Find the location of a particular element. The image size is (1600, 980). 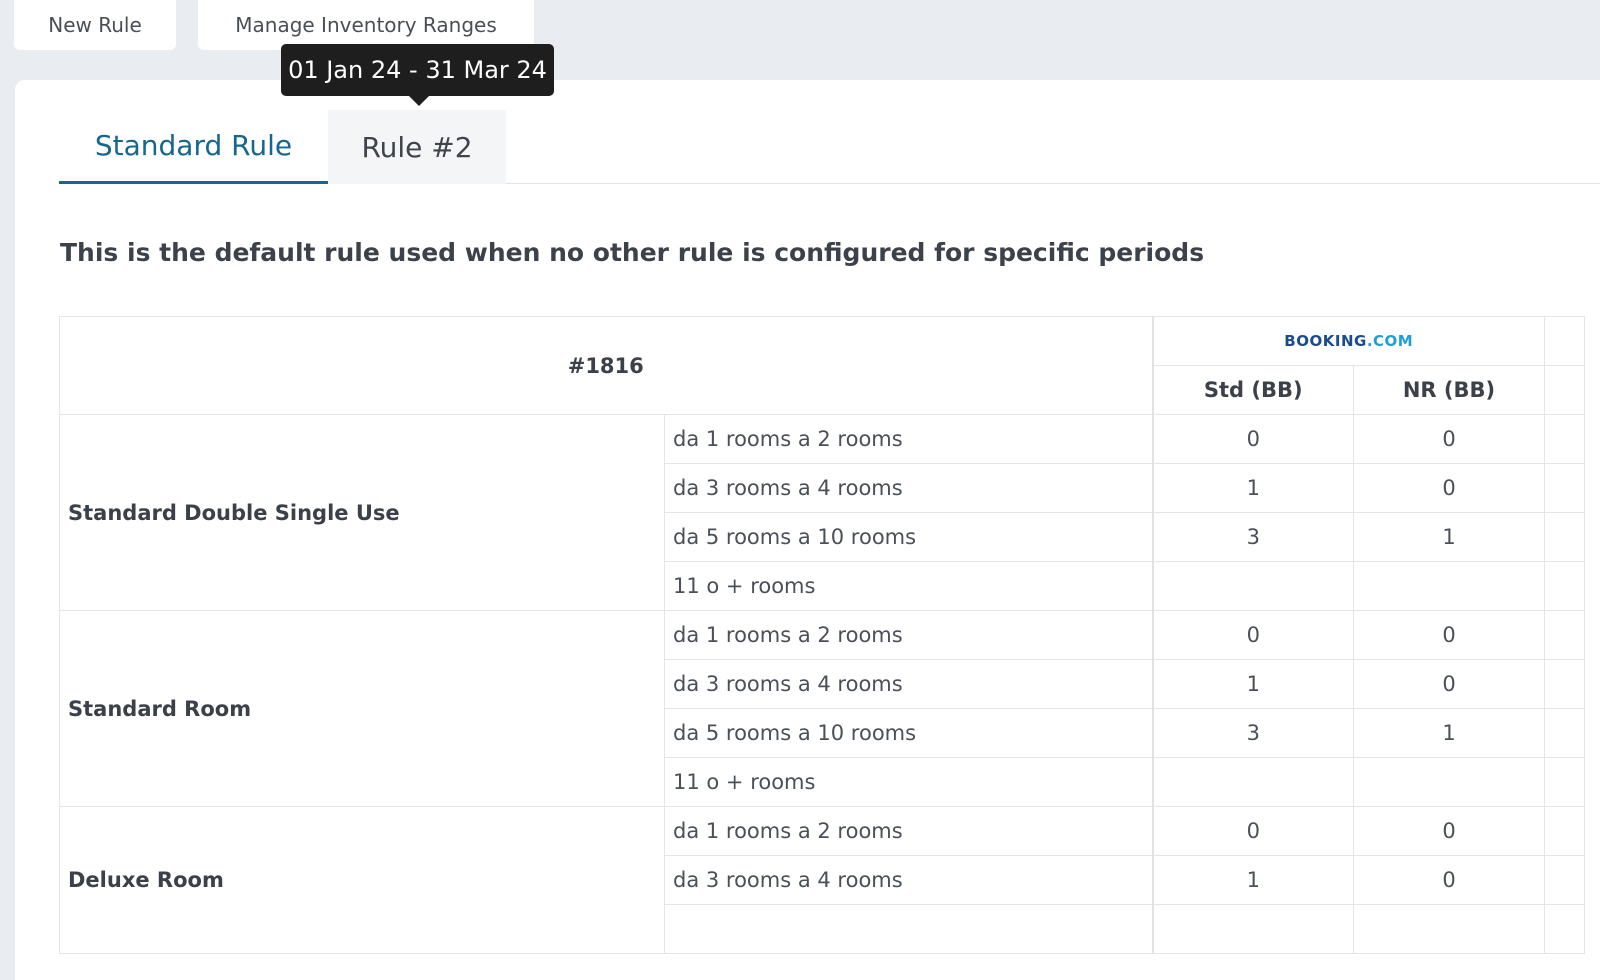

table-row: Deluxe Room da 1 rooms a 2 rooms 0 0 is located at coordinates (822, 880).